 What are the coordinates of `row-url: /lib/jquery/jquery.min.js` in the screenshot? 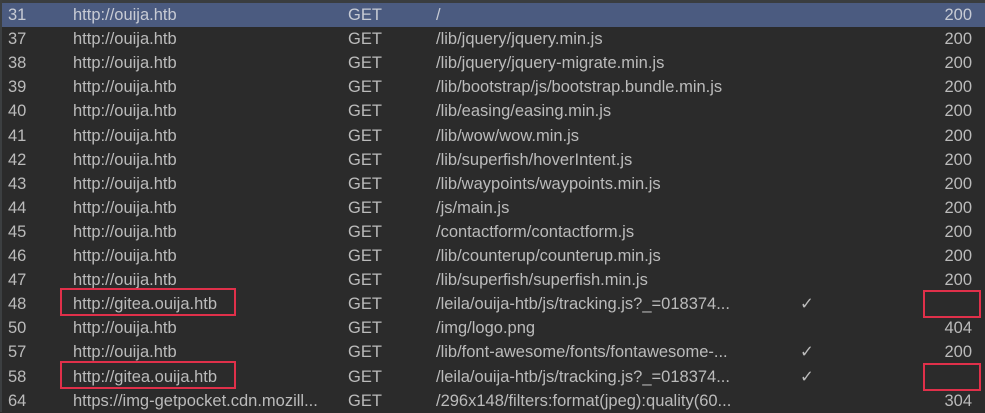 It's located at (519, 39).